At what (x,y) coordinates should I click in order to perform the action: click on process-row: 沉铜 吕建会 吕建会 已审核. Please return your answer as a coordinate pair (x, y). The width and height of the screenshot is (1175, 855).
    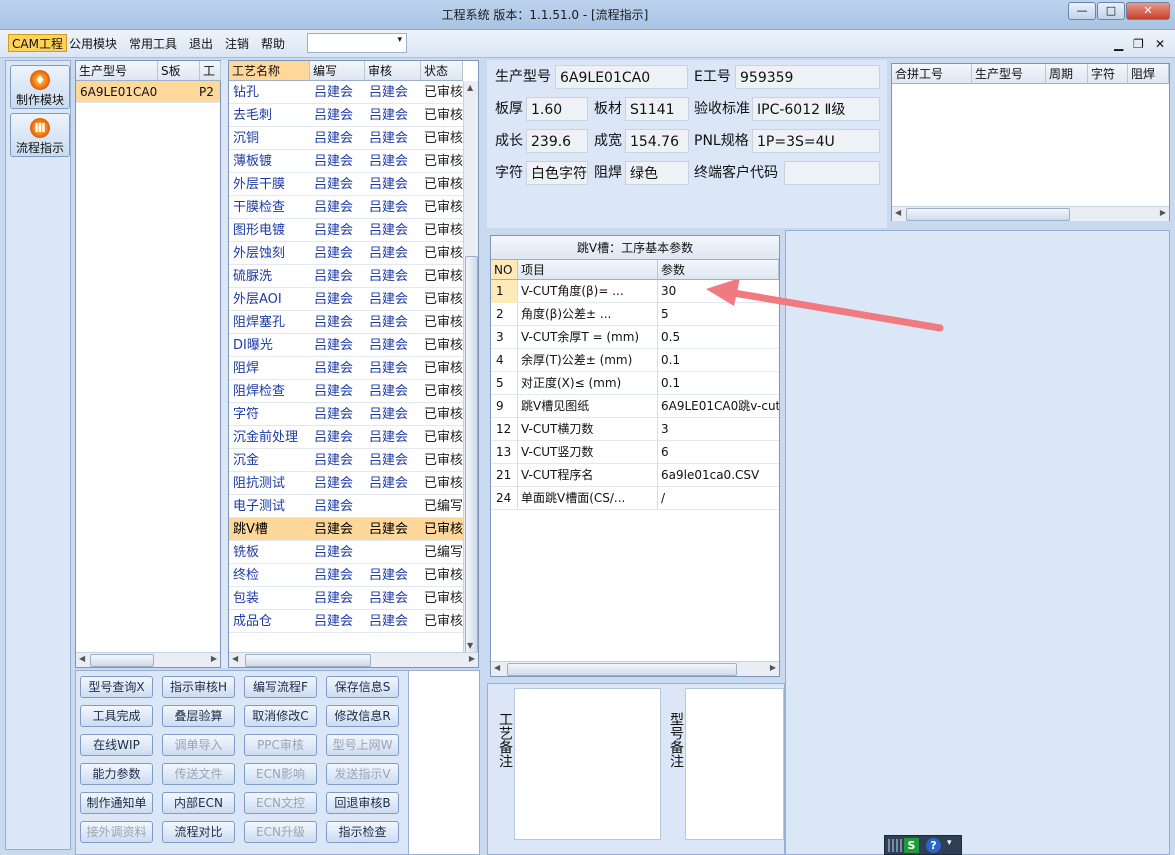
    Looking at the image, I should click on (346, 138).